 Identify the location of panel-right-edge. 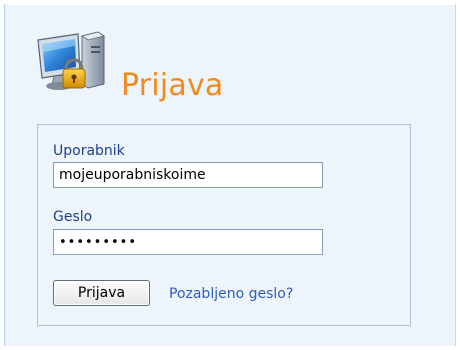
(455, 175).